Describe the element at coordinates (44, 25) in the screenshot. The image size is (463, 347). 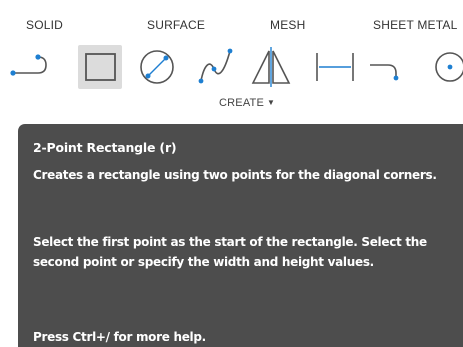
I see `tab-solid: SOLID` at that location.